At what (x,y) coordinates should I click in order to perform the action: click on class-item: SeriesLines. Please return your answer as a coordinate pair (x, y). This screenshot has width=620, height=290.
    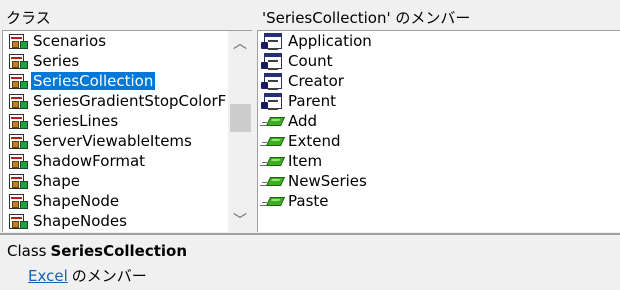
    Looking at the image, I should click on (116, 121).